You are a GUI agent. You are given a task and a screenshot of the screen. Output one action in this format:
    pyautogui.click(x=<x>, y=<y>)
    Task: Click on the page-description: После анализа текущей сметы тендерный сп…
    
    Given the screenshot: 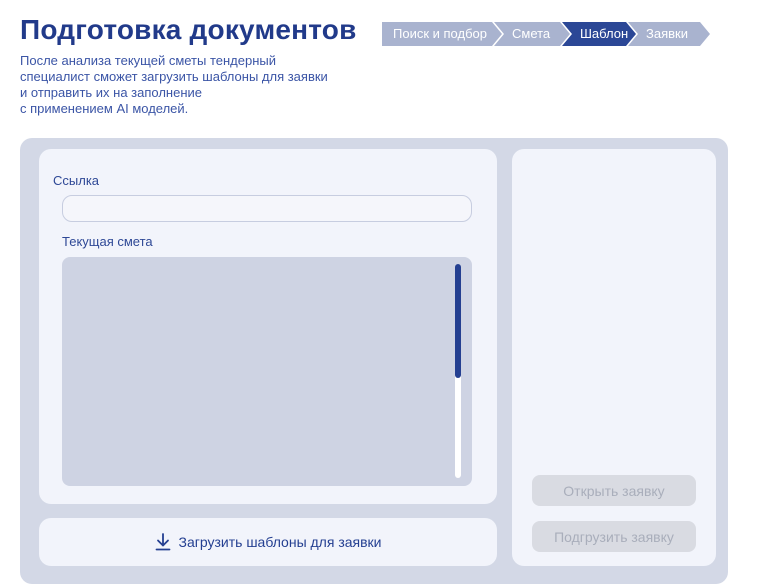 What is the action you would take?
    pyautogui.click(x=174, y=84)
    